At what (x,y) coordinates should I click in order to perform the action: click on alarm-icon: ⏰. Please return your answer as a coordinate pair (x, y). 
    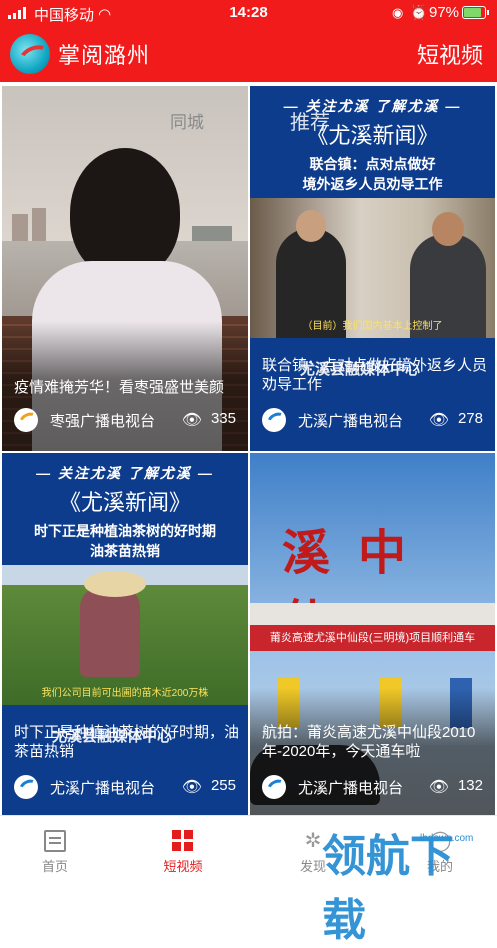
    Looking at the image, I should click on (419, 12).